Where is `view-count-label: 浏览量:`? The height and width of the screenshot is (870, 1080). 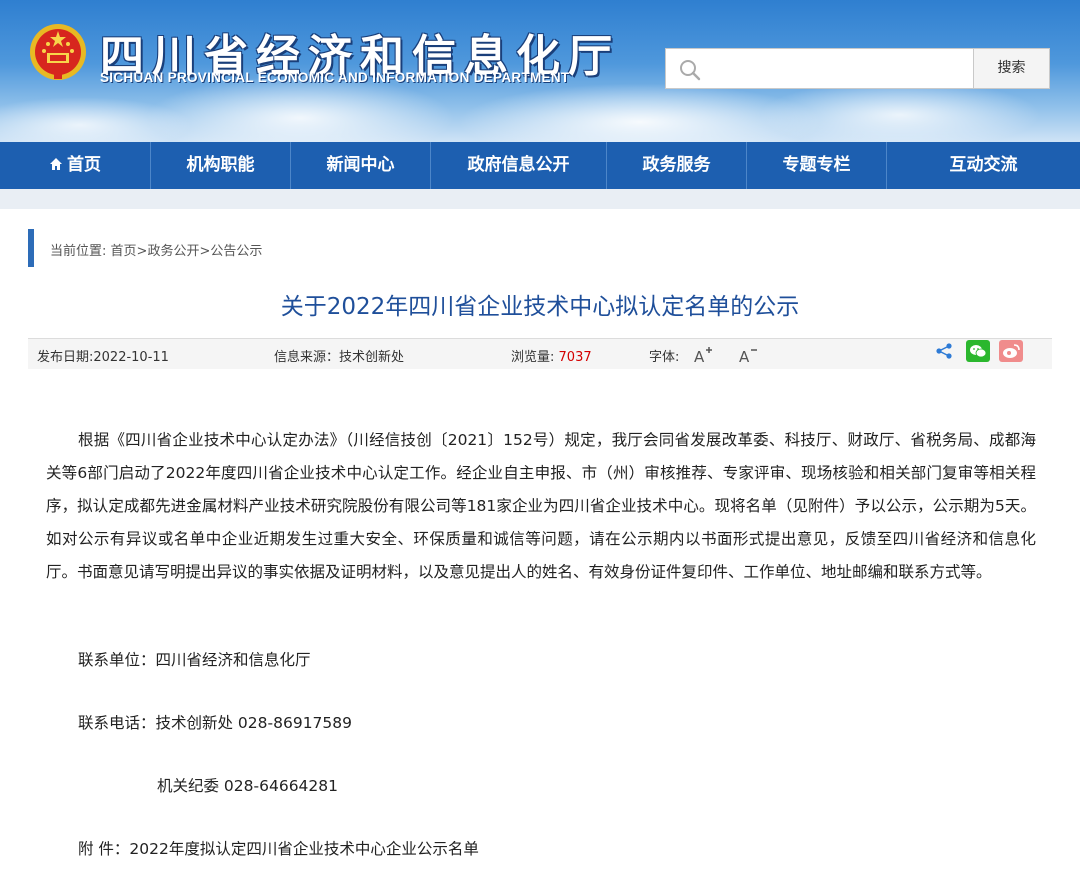
view-count-label: 浏览量: is located at coordinates (533, 357).